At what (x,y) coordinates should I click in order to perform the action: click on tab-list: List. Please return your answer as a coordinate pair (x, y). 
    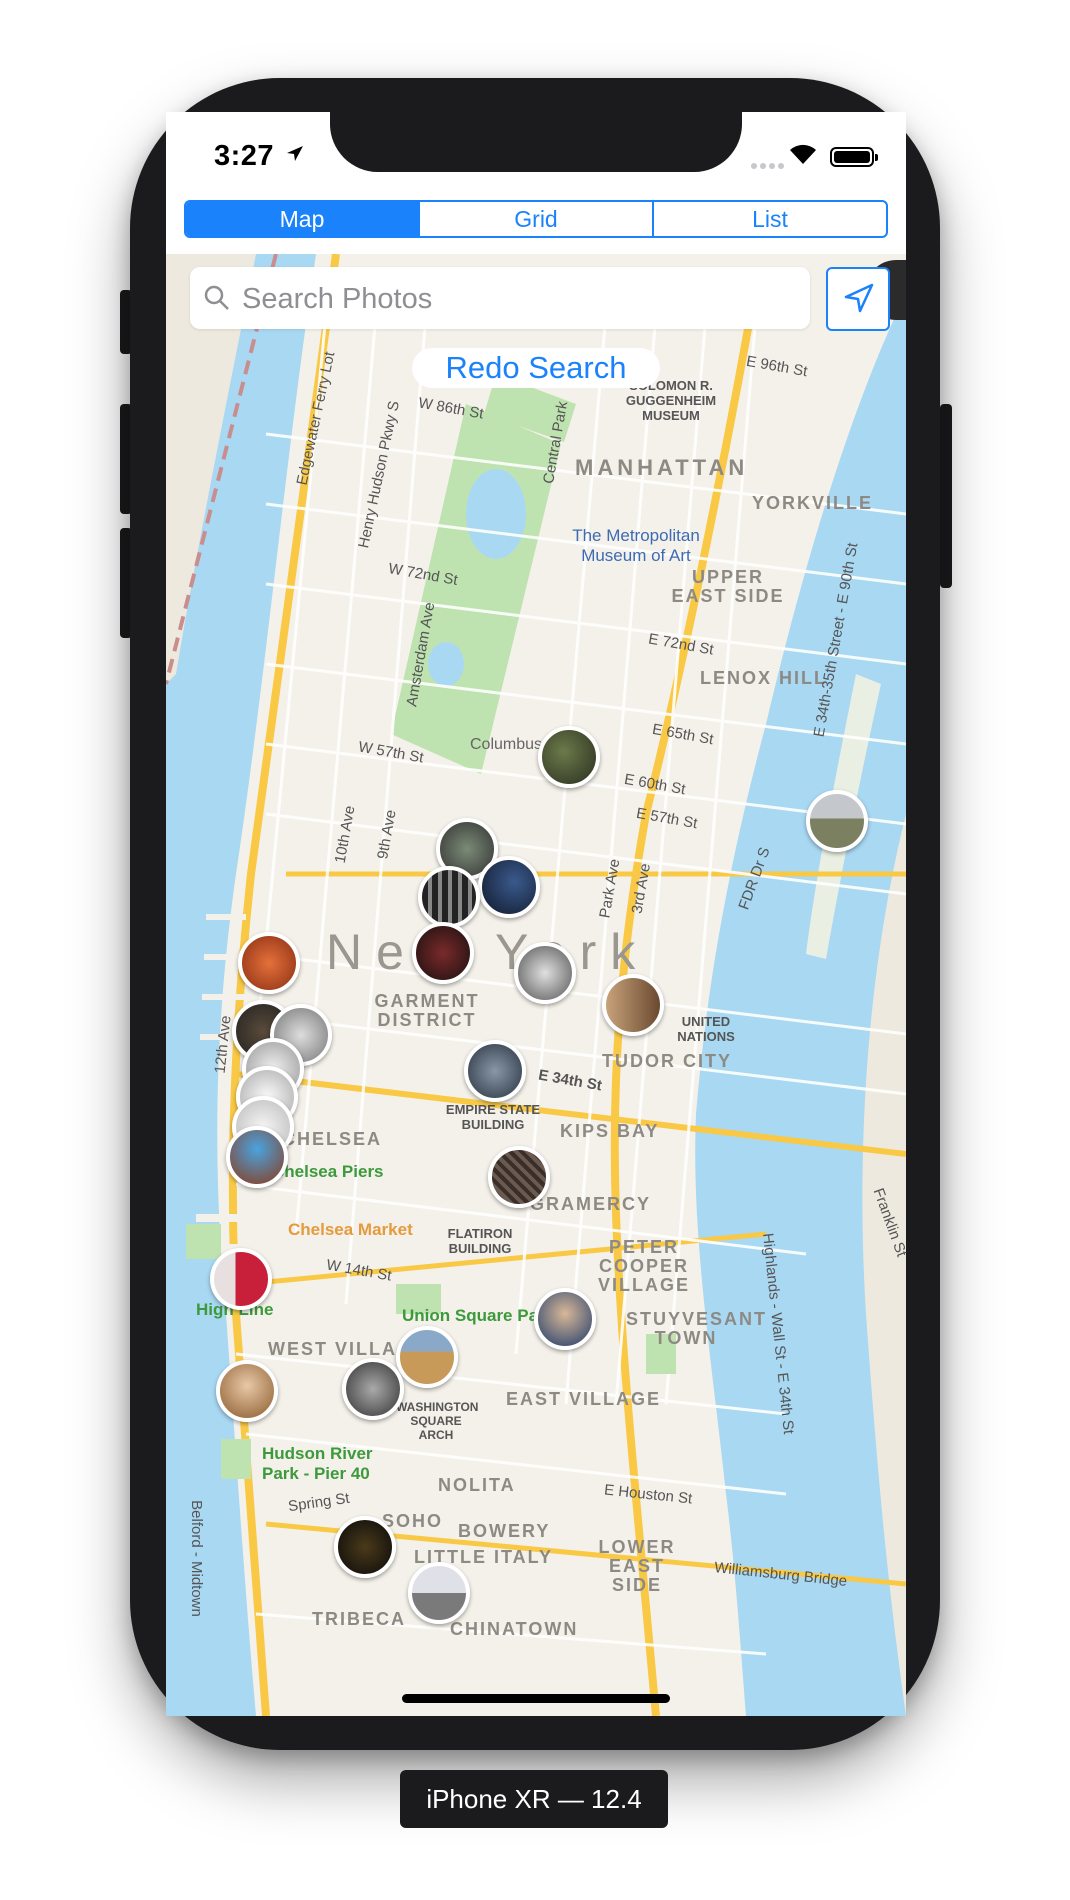
    Looking at the image, I should click on (769, 219).